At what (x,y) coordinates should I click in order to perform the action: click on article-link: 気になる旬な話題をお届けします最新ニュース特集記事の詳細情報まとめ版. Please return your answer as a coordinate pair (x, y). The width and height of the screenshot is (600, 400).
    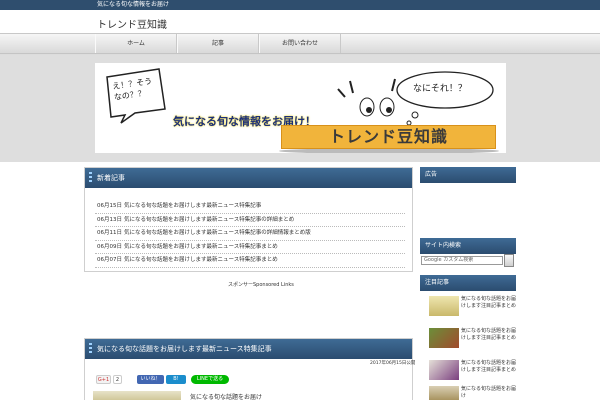
    Looking at the image, I should click on (217, 233).